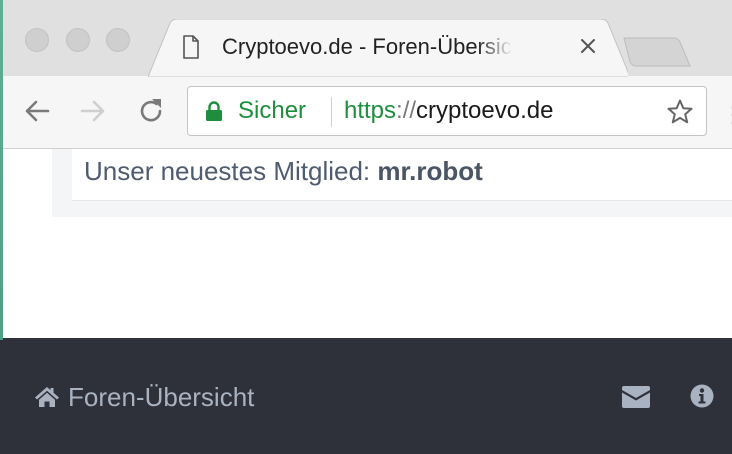  I want to click on star-icon, so click(680, 112).